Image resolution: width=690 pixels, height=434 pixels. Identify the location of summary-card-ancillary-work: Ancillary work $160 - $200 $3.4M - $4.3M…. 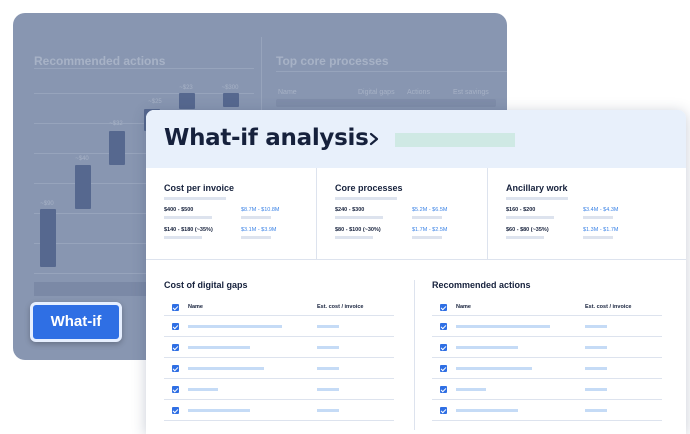
(587, 214).